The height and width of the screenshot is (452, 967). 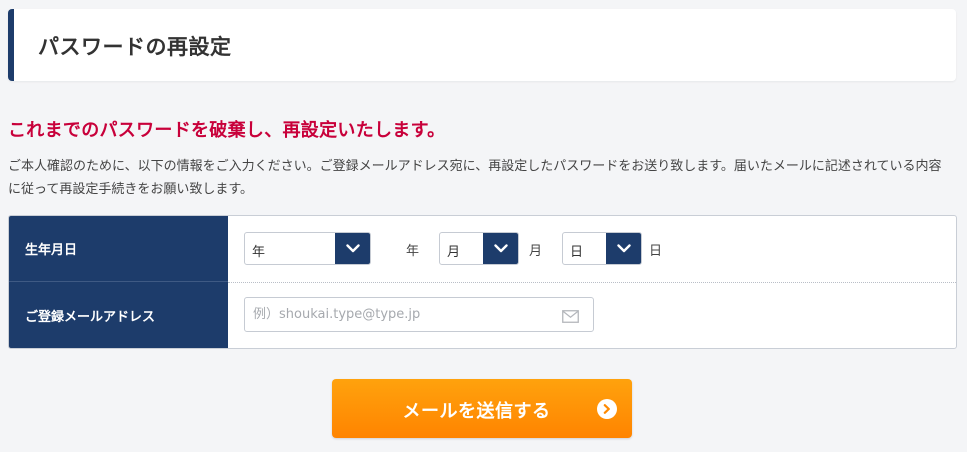 What do you see at coordinates (398, 314) in the screenshot?
I see `email-input` at bounding box center [398, 314].